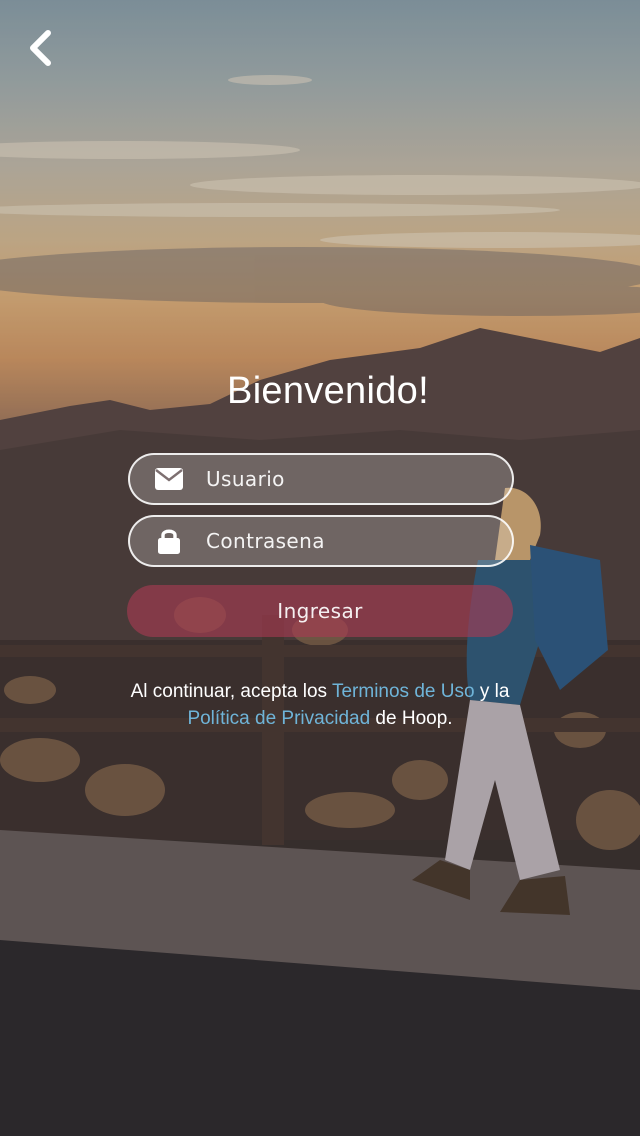  I want to click on password-input, so click(351, 541).